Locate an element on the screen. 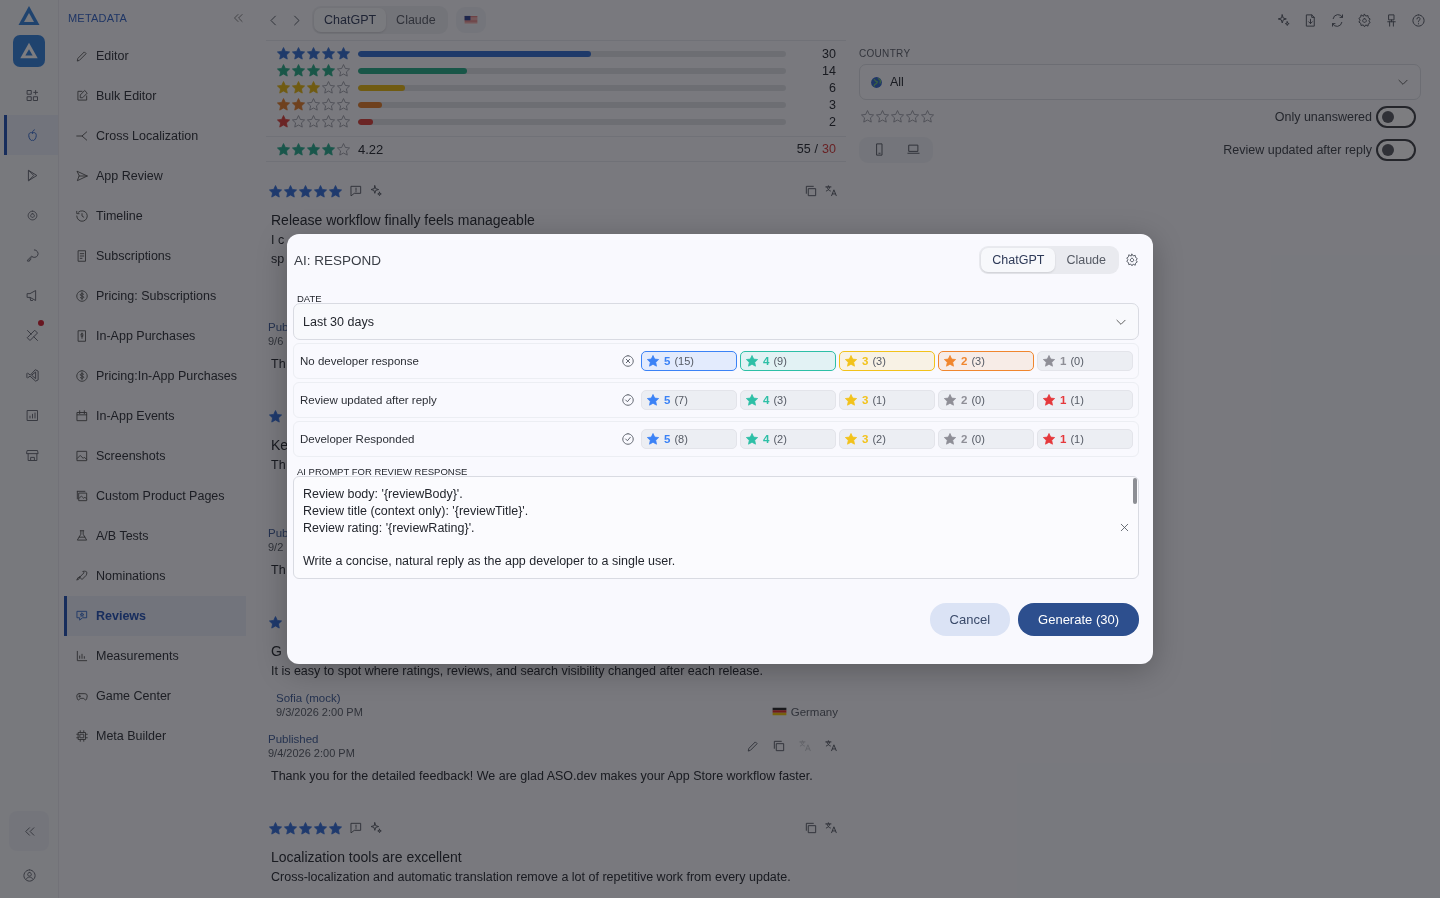 This screenshot has height=898, width=1440. reply-date: 9/4/2026 2:00 PM is located at coordinates (311, 753).